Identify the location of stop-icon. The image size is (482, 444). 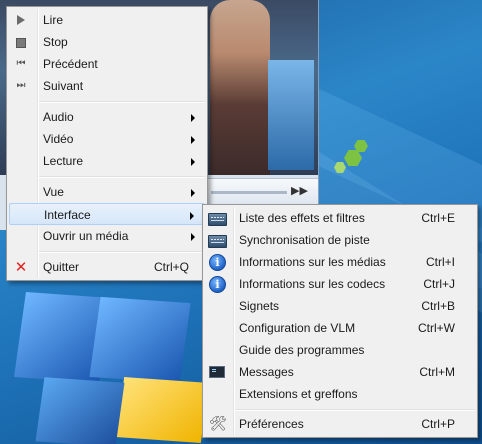
(21, 43).